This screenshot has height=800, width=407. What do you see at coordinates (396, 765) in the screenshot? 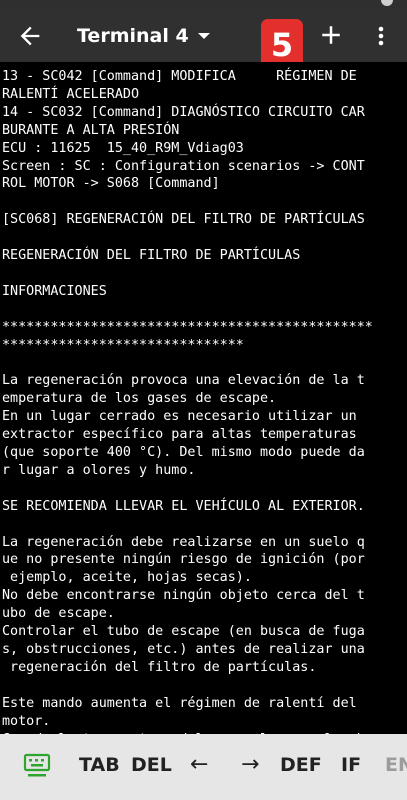
I see `end-key: EN` at bounding box center [396, 765].